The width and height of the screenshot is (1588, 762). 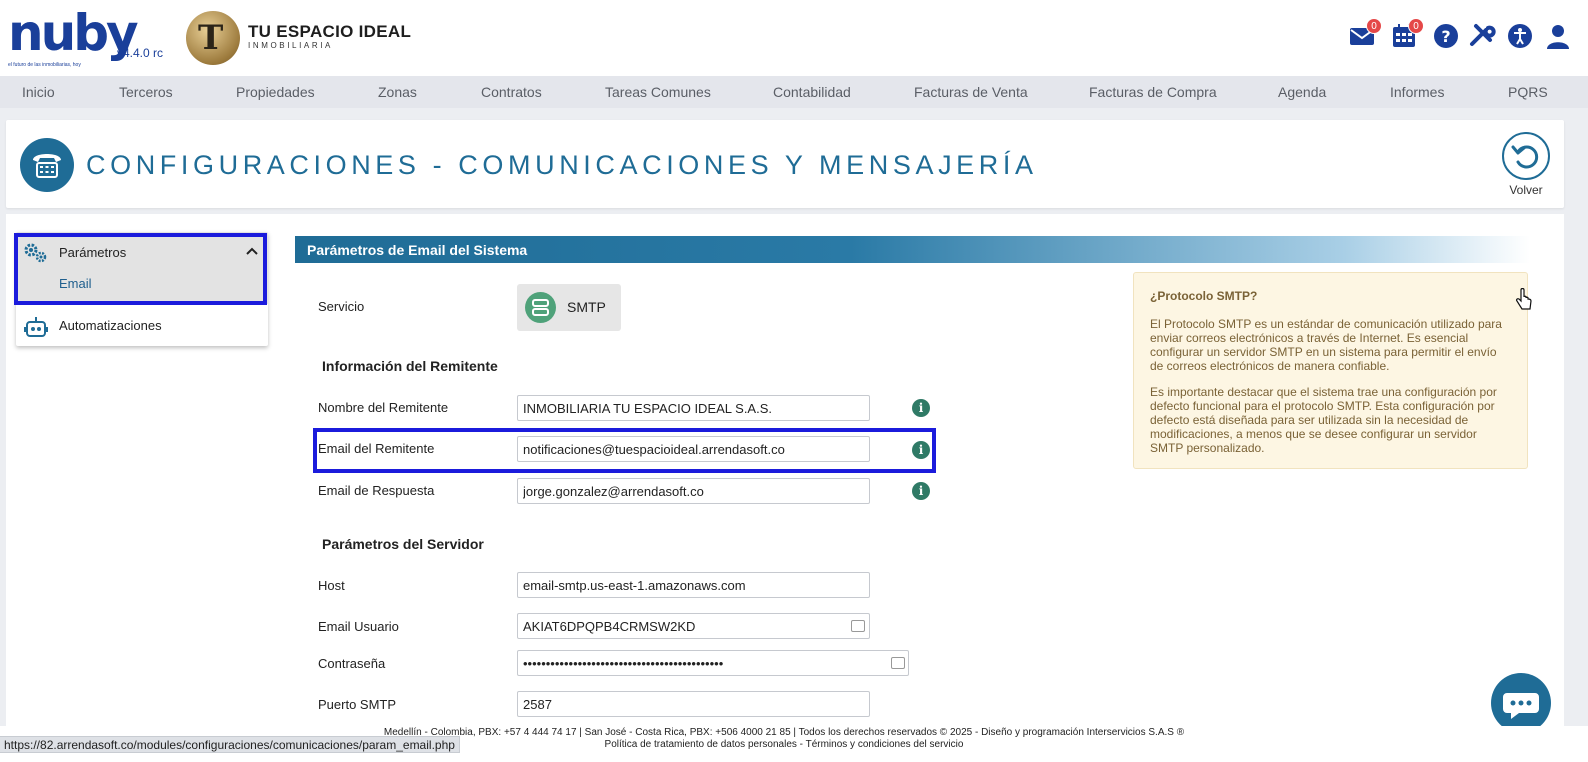 I want to click on back-label: Volver, so click(x=1526, y=190).